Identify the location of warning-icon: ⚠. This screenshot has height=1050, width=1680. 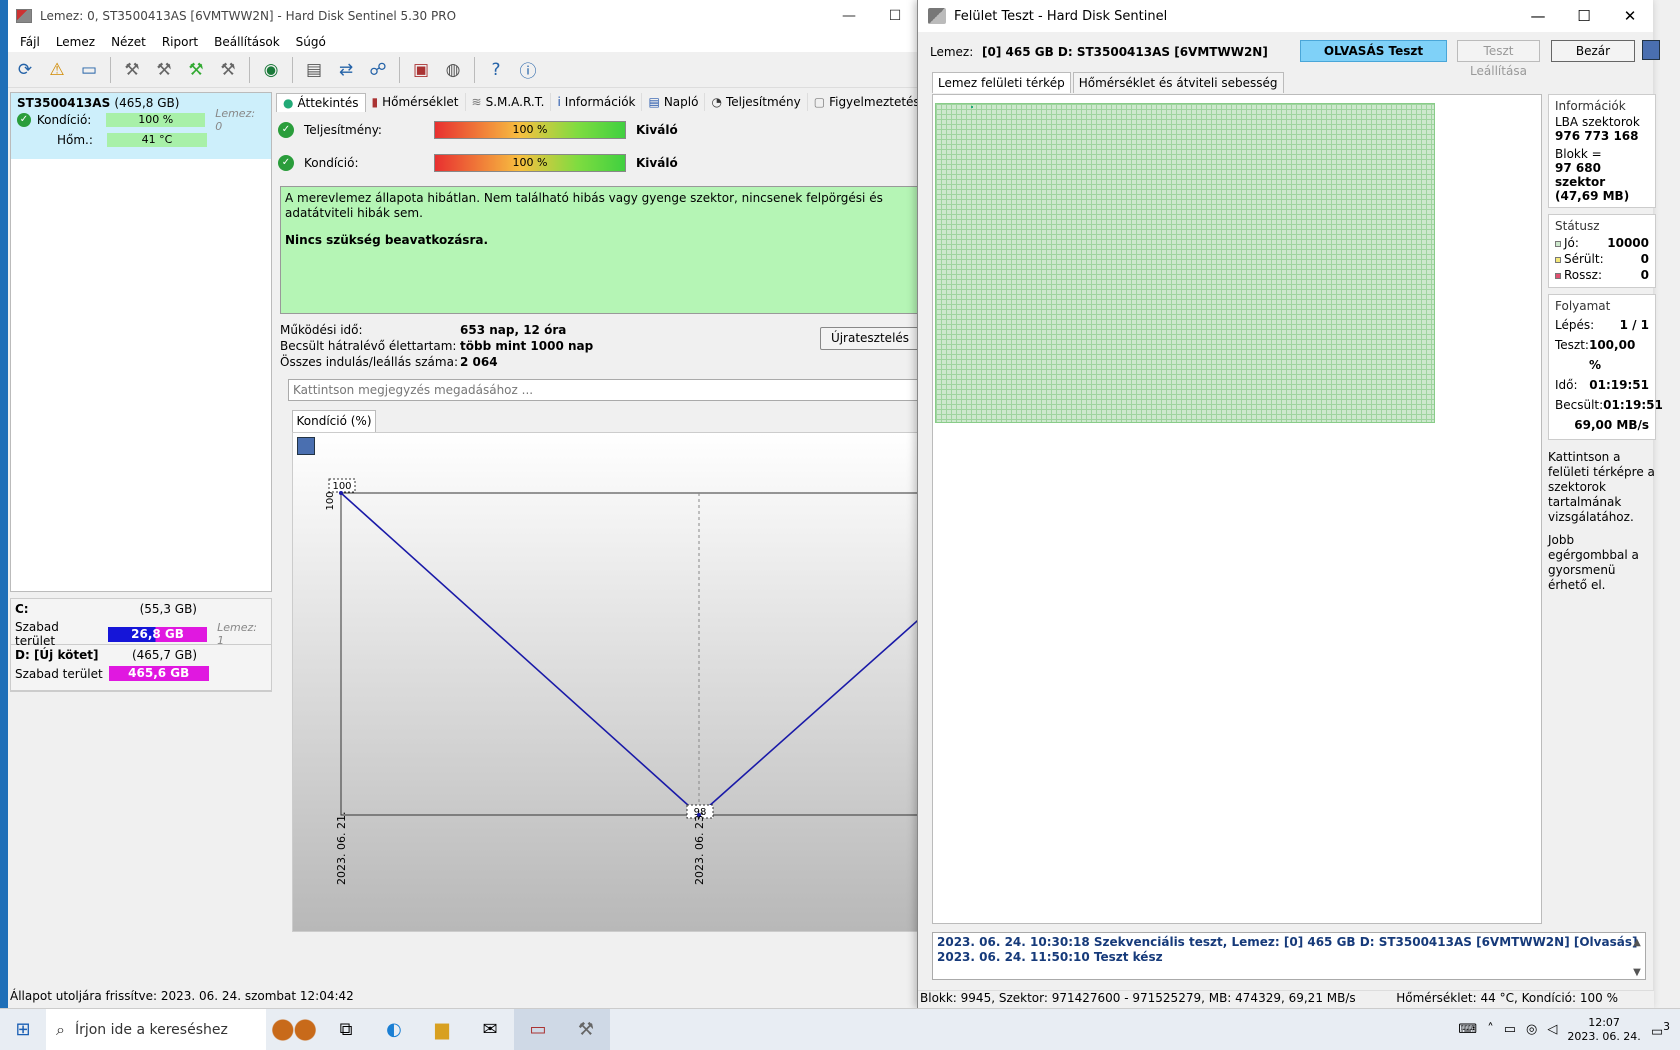
(57, 70).